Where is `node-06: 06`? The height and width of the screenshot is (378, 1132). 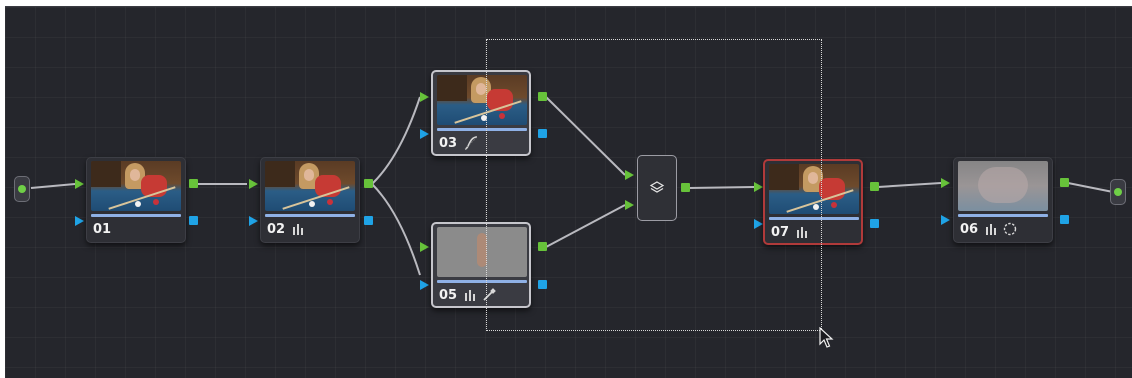 node-06: 06 is located at coordinates (1003, 200).